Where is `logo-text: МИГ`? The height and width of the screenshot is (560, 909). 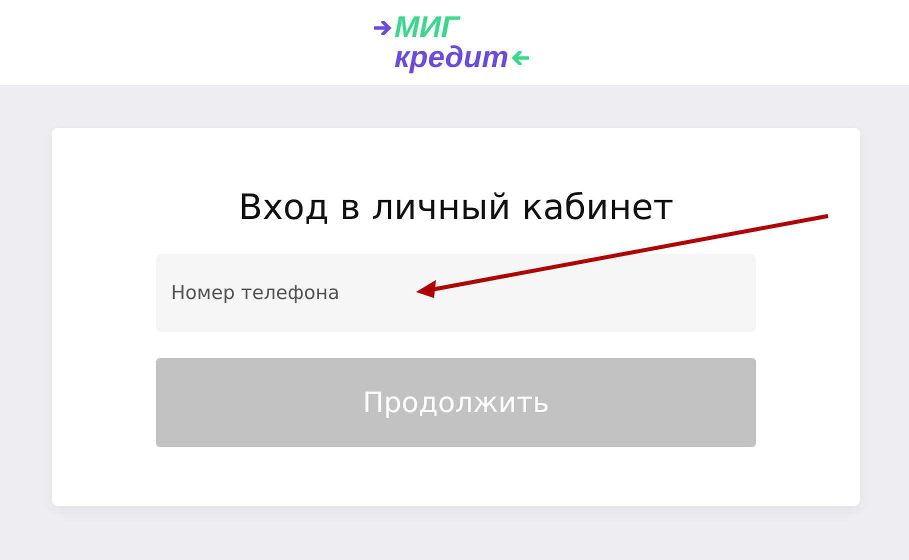 logo-text: МИГ is located at coordinates (427, 27).